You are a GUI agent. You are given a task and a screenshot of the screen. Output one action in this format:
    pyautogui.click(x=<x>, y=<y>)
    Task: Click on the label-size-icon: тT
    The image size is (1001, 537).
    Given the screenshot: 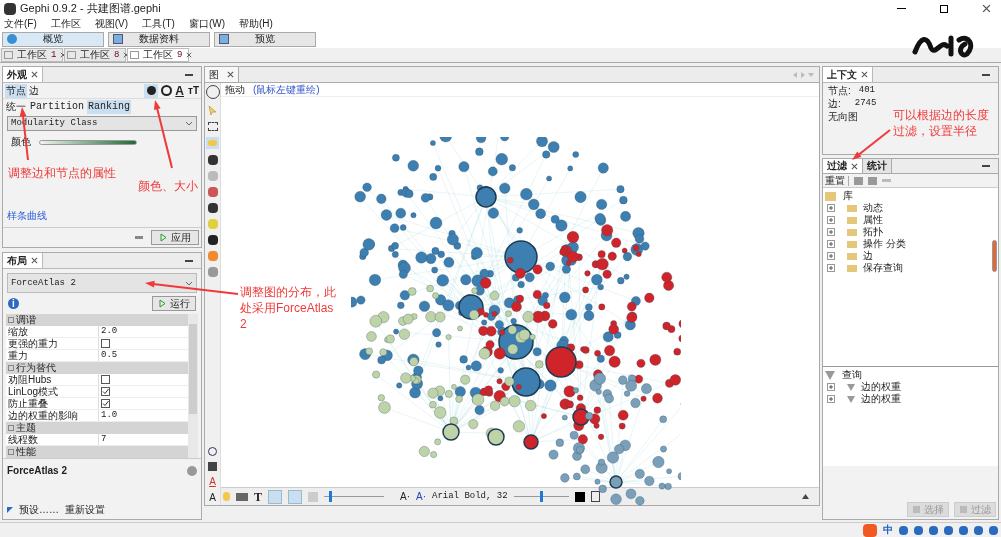 What is the action you would take?
    pyautogui.click(x=193, y=90)
    